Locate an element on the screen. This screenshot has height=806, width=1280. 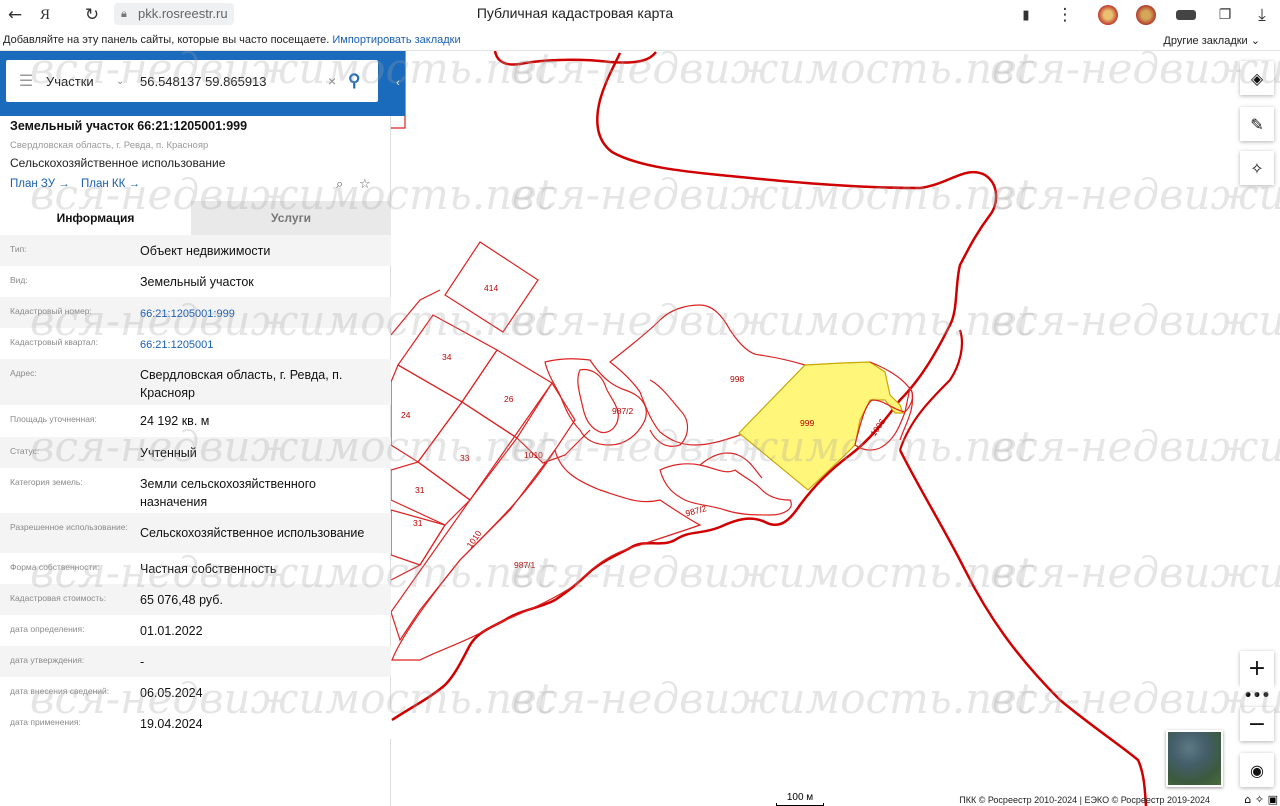
footer-icons: ⌂ ✧ ▣ is located at coordinates (1261, 799).